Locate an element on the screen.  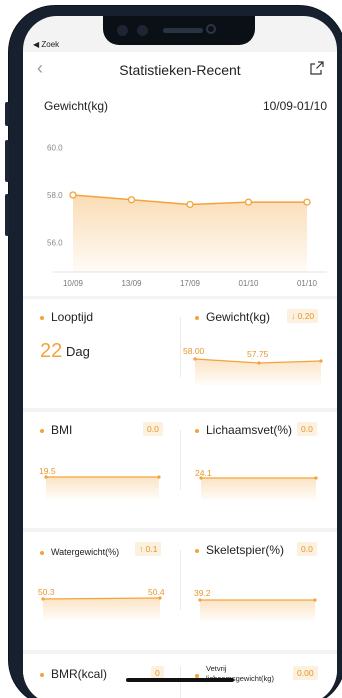
lichaamsvet-sparkline is located at coordinates (258, 488).